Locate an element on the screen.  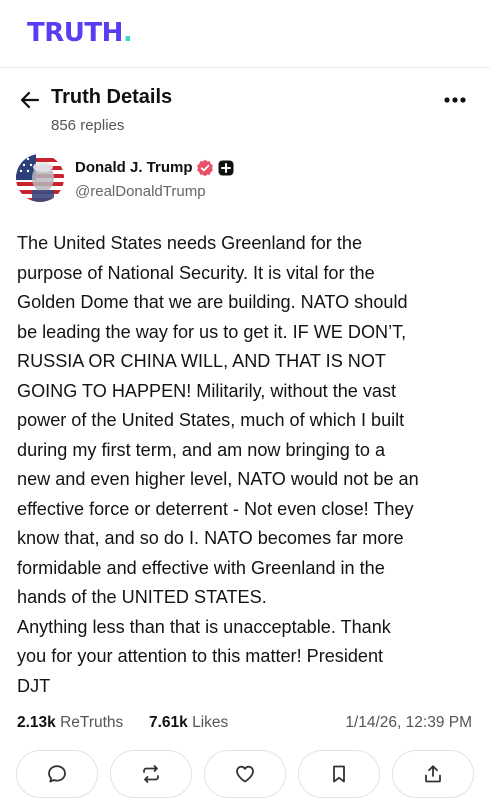
author-row: Donald J. Trump @realDonaldTrump is located at coordinates (245, 182).